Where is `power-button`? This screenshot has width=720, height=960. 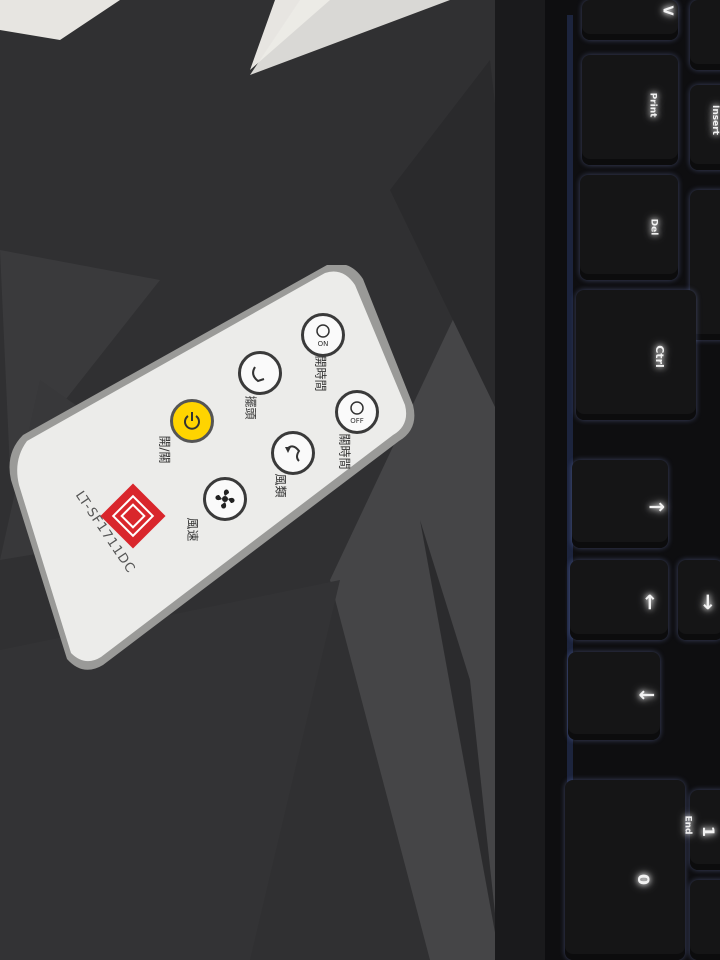 power-button is located at coordinates (192, 421).